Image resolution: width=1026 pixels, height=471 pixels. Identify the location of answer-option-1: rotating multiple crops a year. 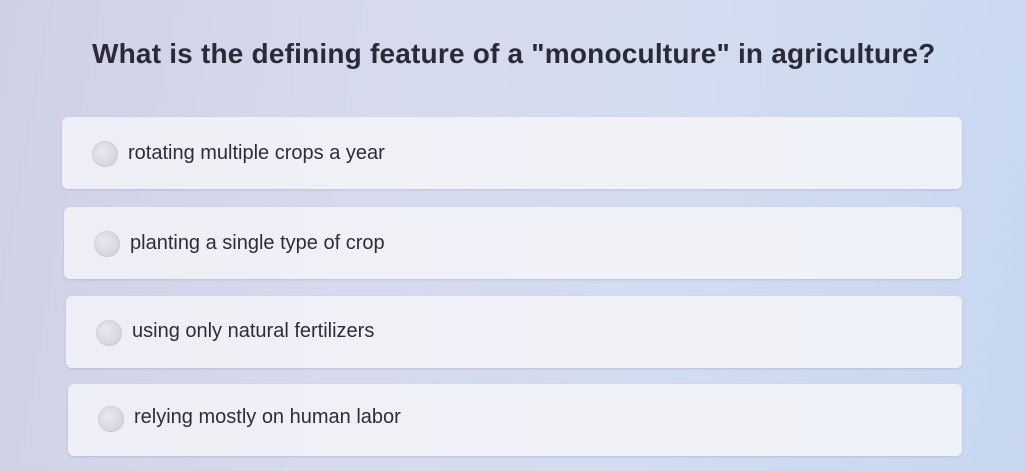
(512, 153).